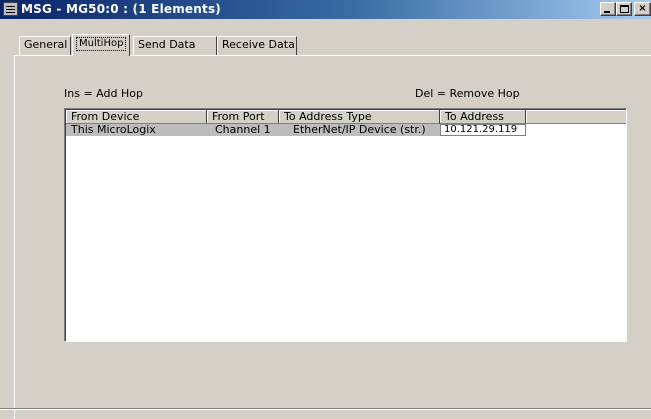 The height and width of the screenshot is (419, 651). What do you see at coordinates (136, 117) in the screenshot?
I see `column-header-from-device: From Device` at bounding box center [136, 117].